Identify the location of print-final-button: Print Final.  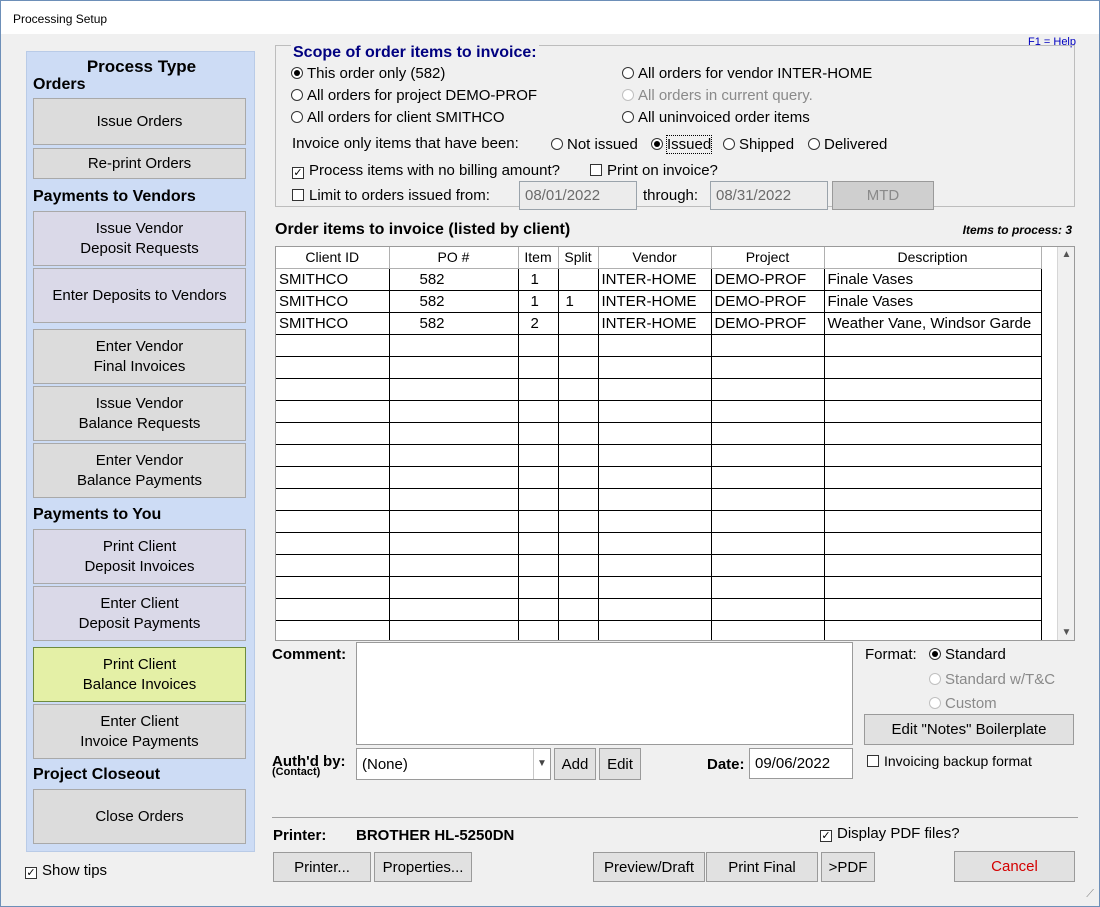
(762, 867).